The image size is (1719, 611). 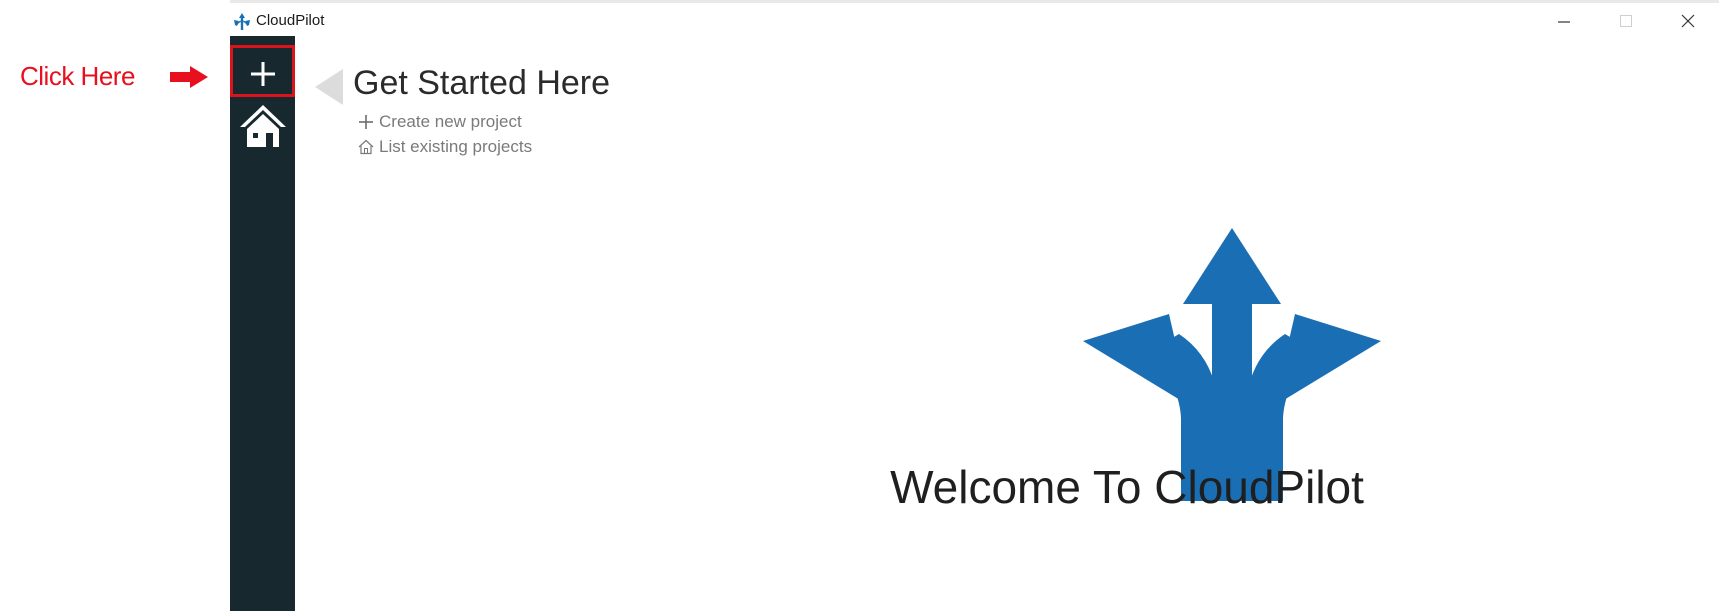 What do you see at coordinates (290, 20) in the screenshot?
I see `app-title: CloudPilot` at bounding box center [290, 20].